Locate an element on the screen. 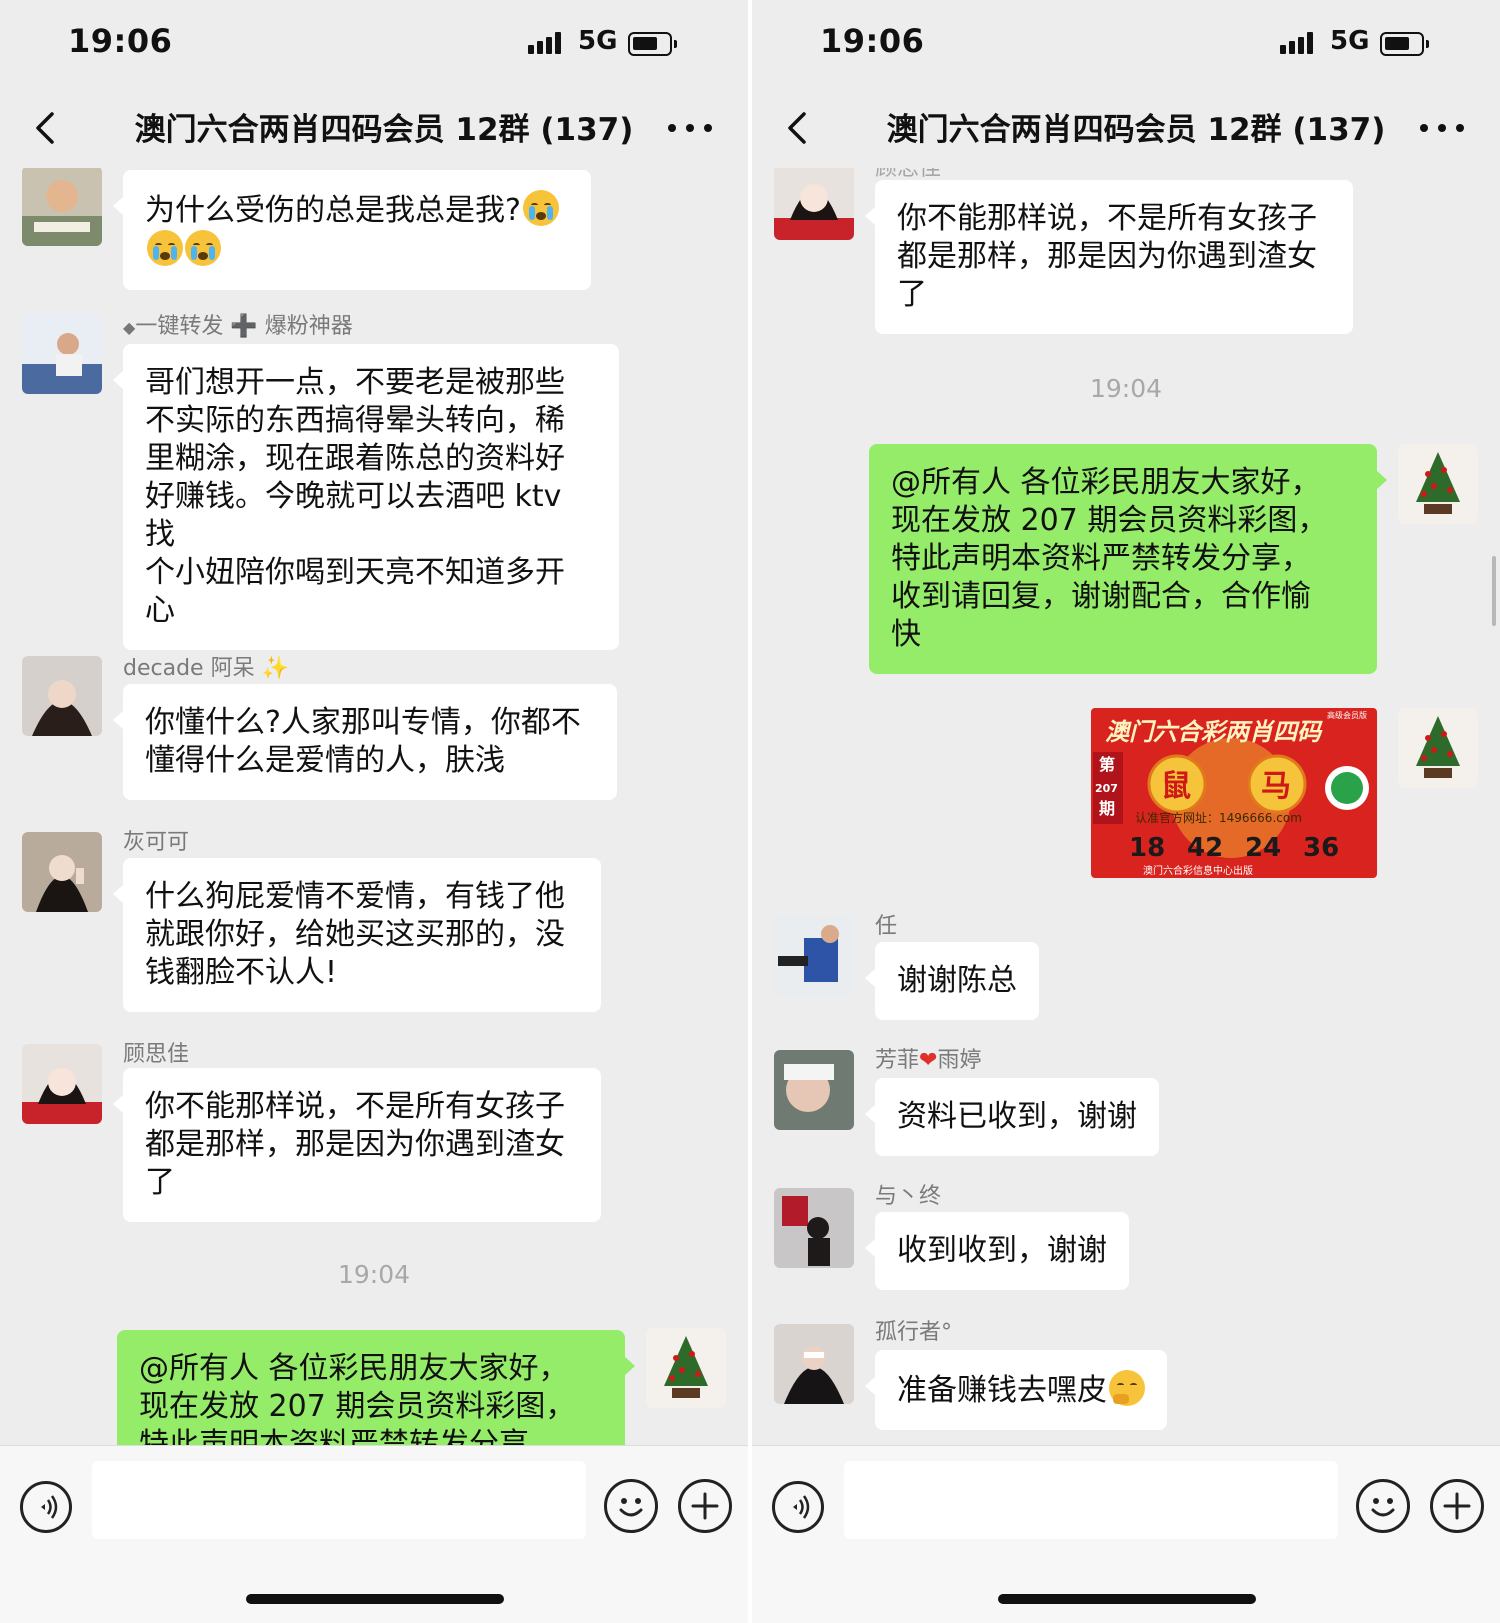 Image resolution: width=1500 pixels, height=1623 pixels. message-bubble: 资料已收到，谢谢 is located at coordinates (1012, 1117).